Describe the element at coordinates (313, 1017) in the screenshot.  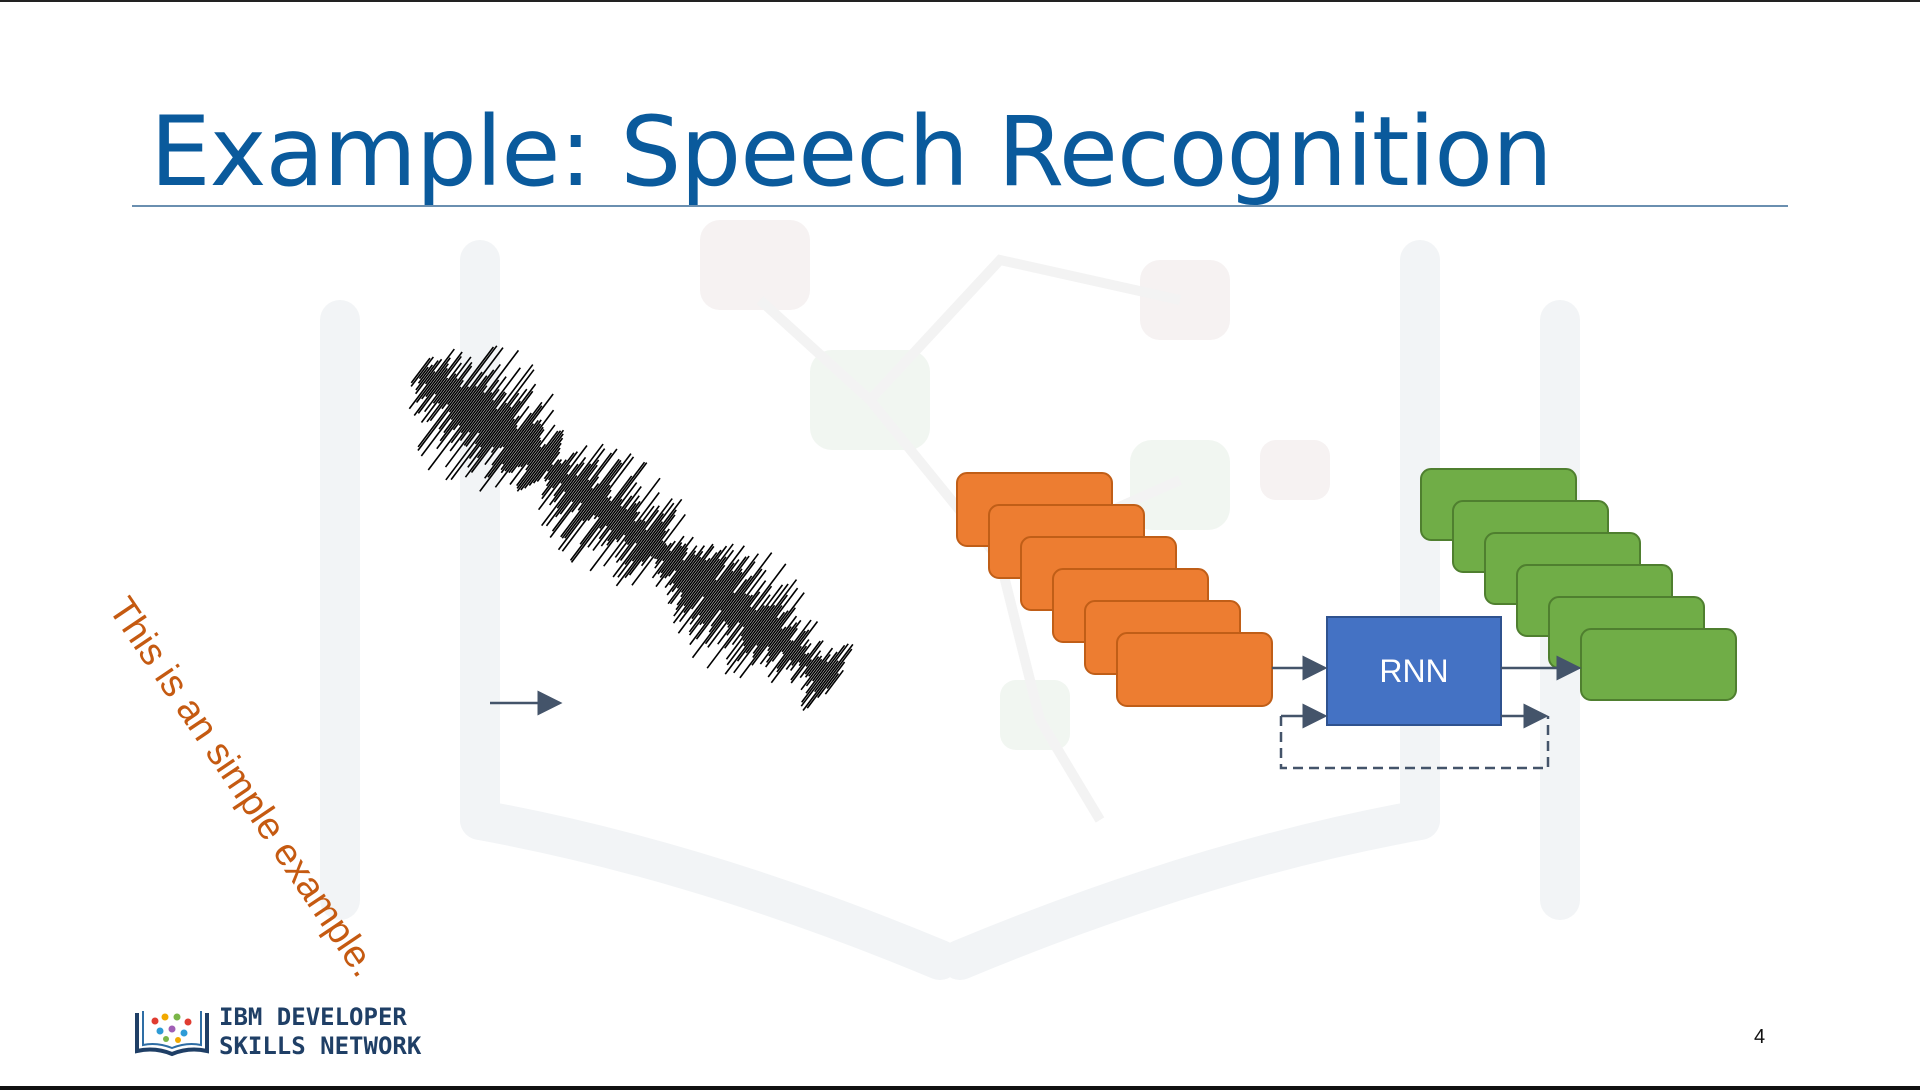
I see `logo-line-1: IBM DEVELOPER` at that location.